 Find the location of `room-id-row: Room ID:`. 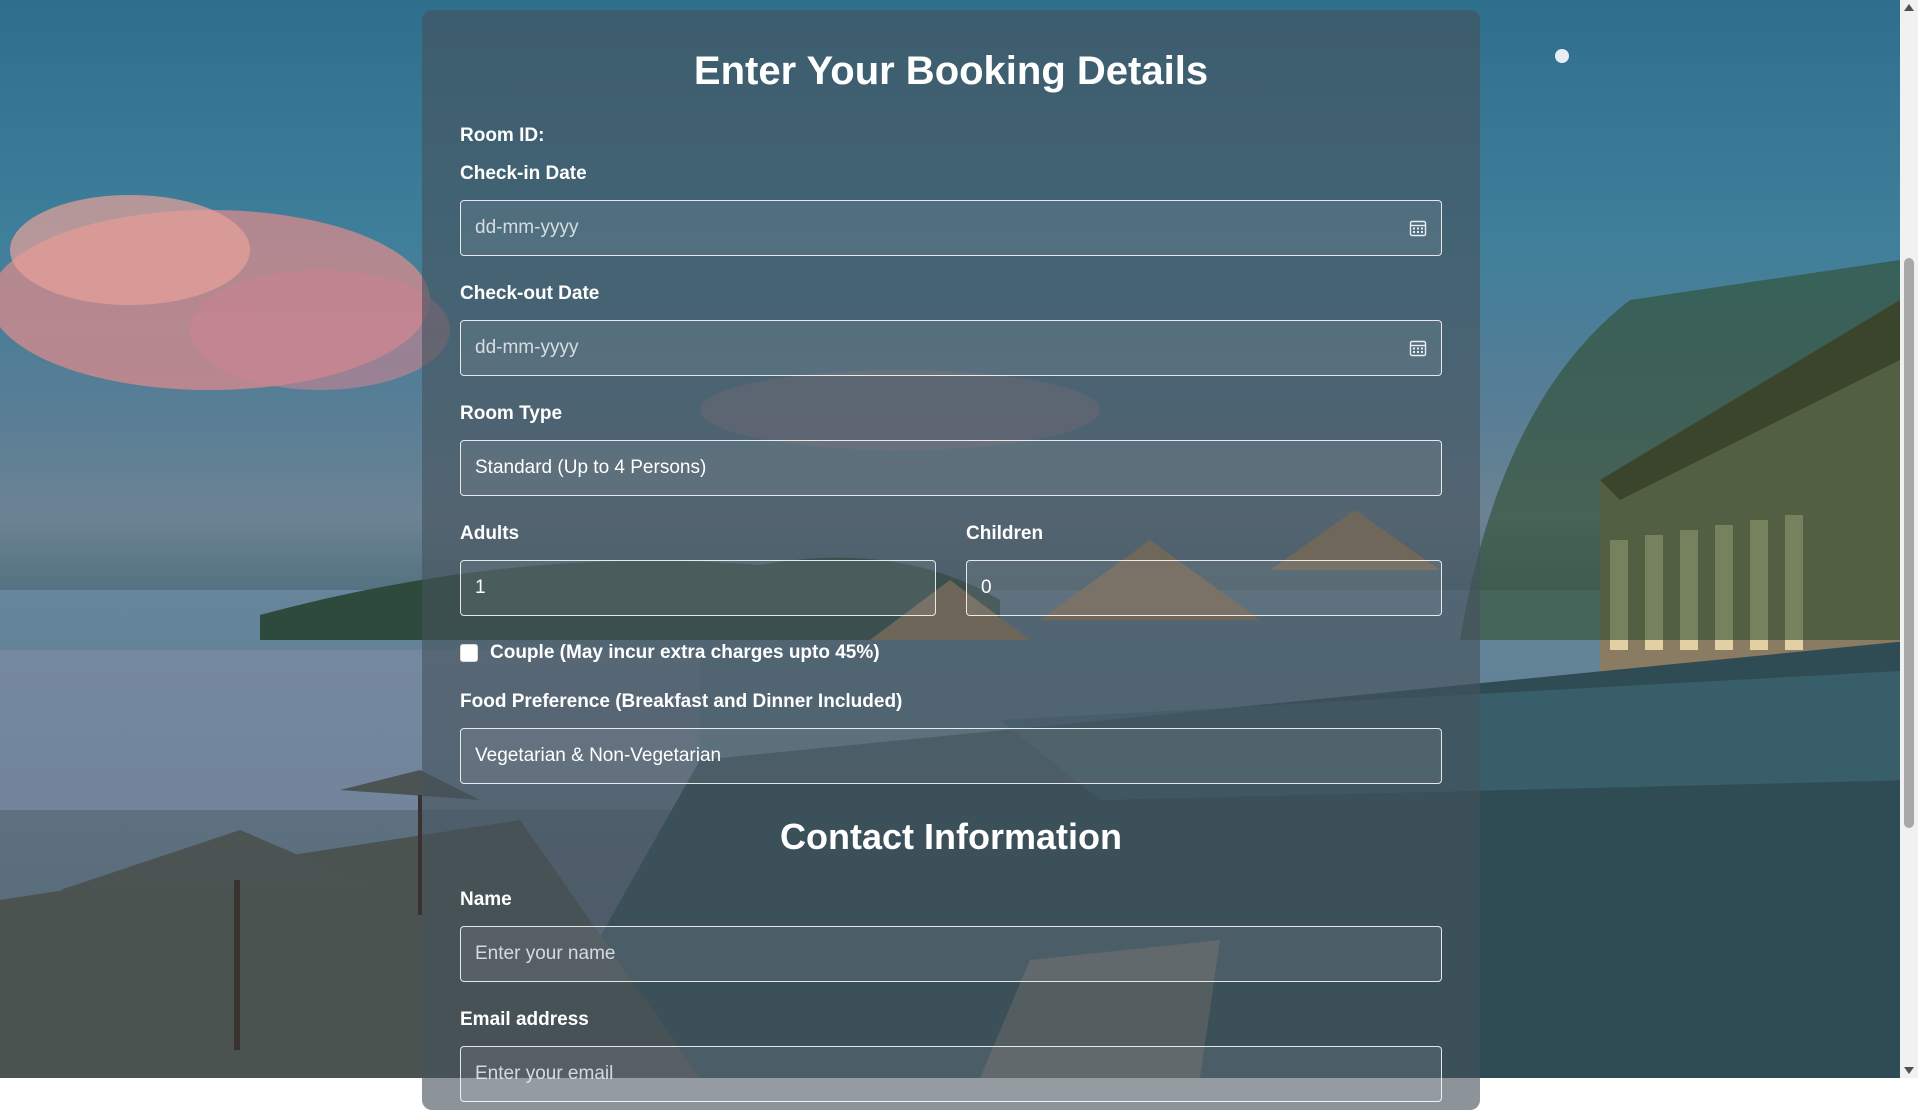

room-id-row: Room ID: is located at coordinates (951, 136).